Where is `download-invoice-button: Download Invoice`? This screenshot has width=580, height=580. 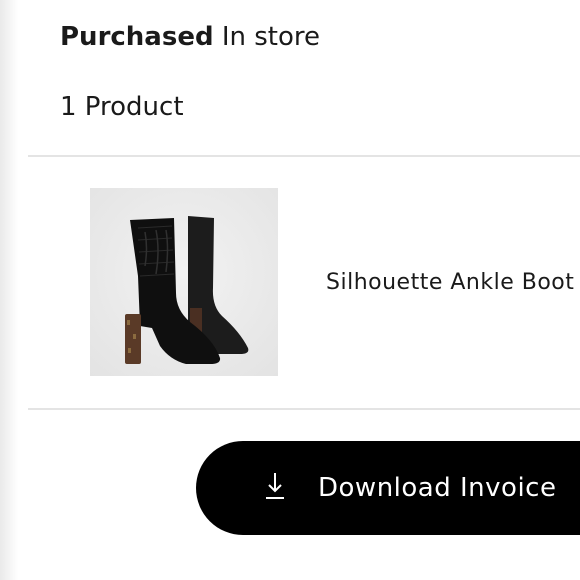
download-invoice-button: Download Invoice is located at coordinates (388, 488).